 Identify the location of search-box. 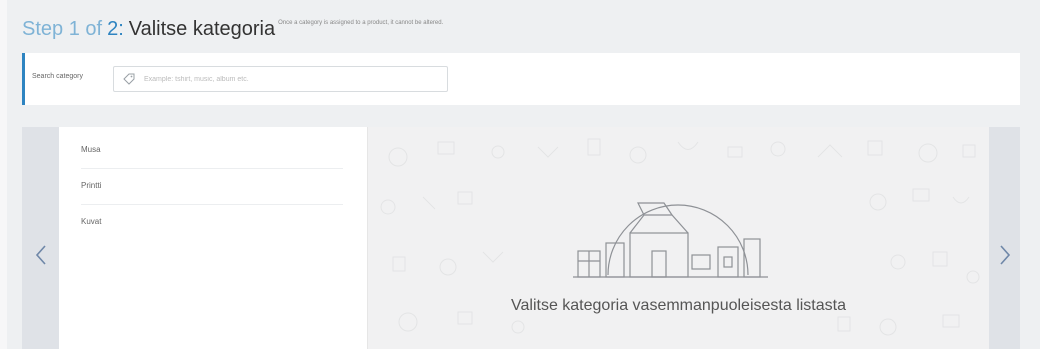
(280, 79).